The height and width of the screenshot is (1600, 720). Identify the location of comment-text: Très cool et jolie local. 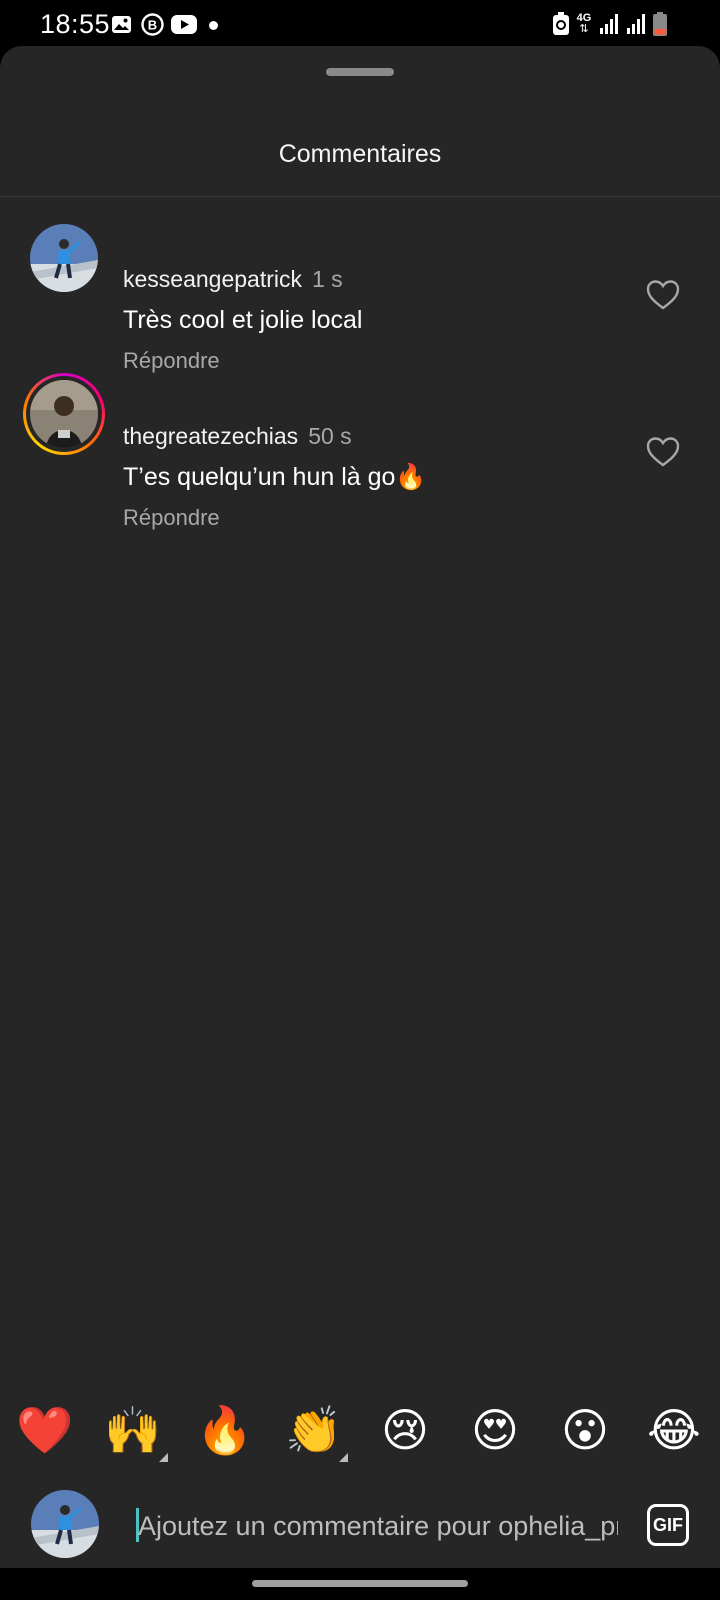
(243, 320).